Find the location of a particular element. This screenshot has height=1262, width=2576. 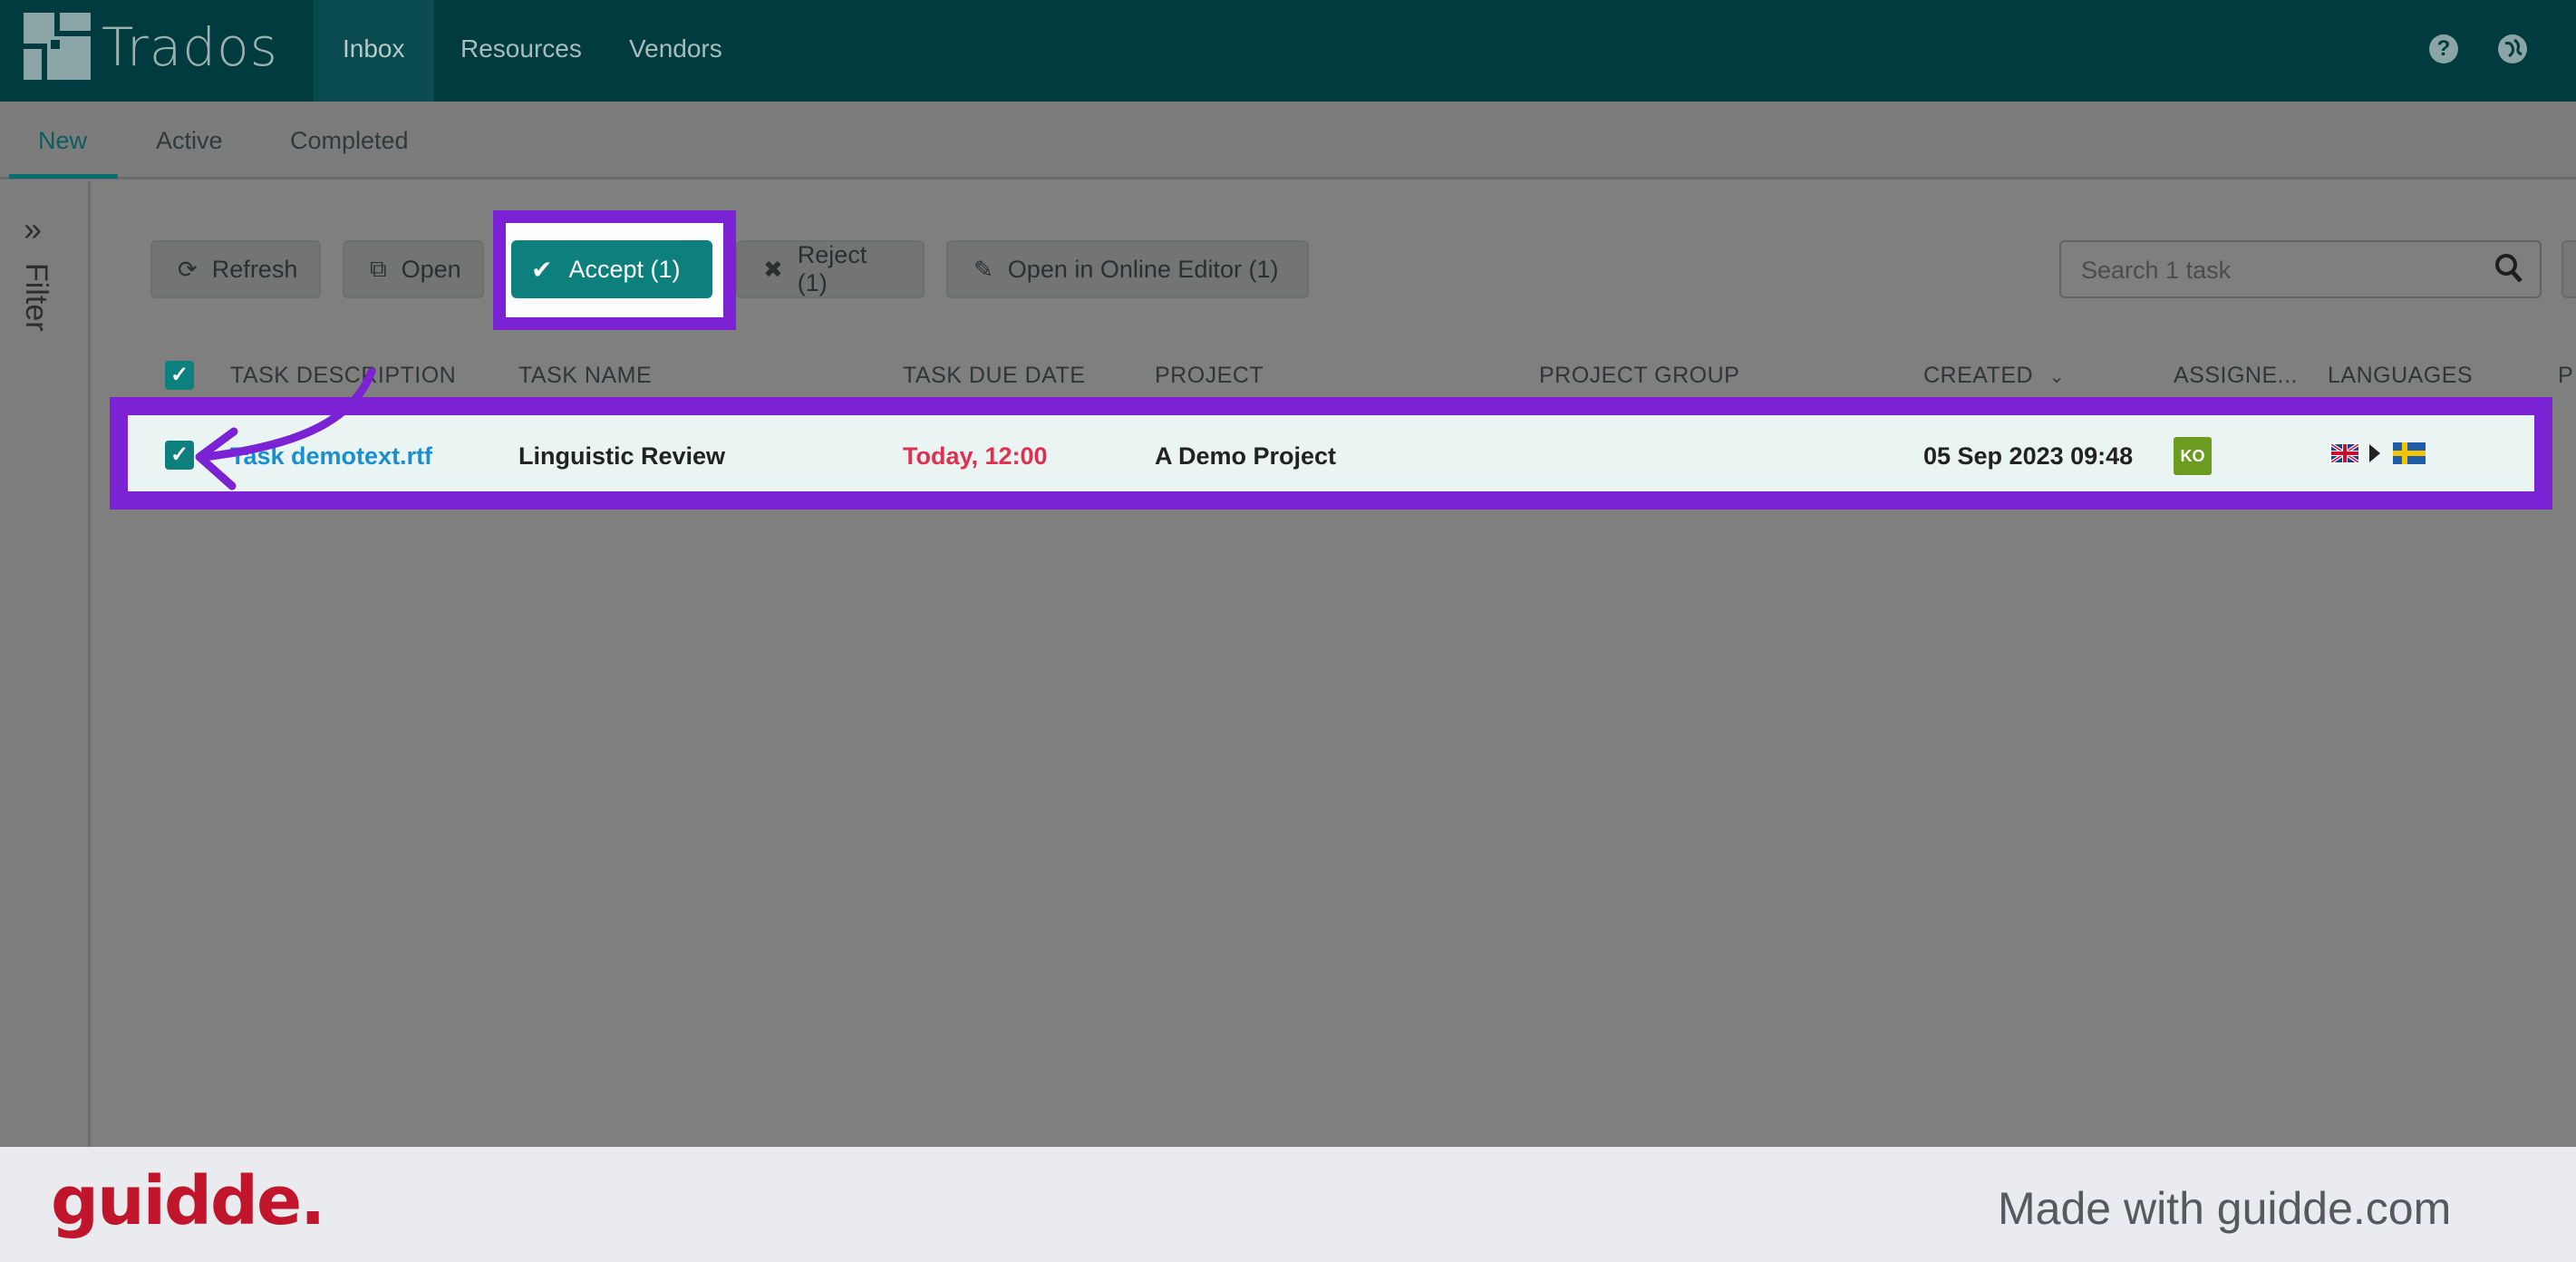

toolbar-overflow-button is located at coordinates (2568, 269).